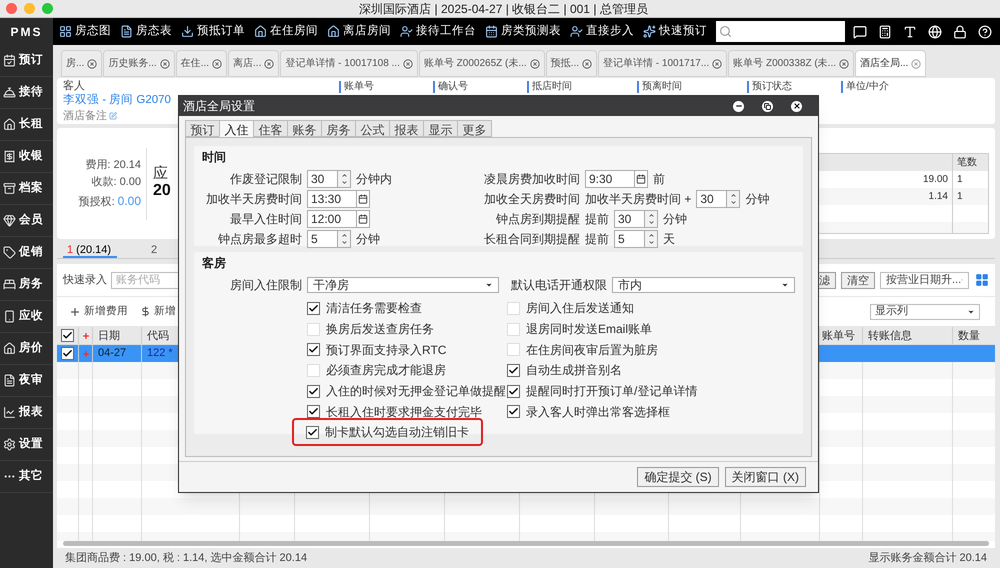 The image size is (1000, 568). I want to click on toolbar-button: 房态表, so click(146, 31).